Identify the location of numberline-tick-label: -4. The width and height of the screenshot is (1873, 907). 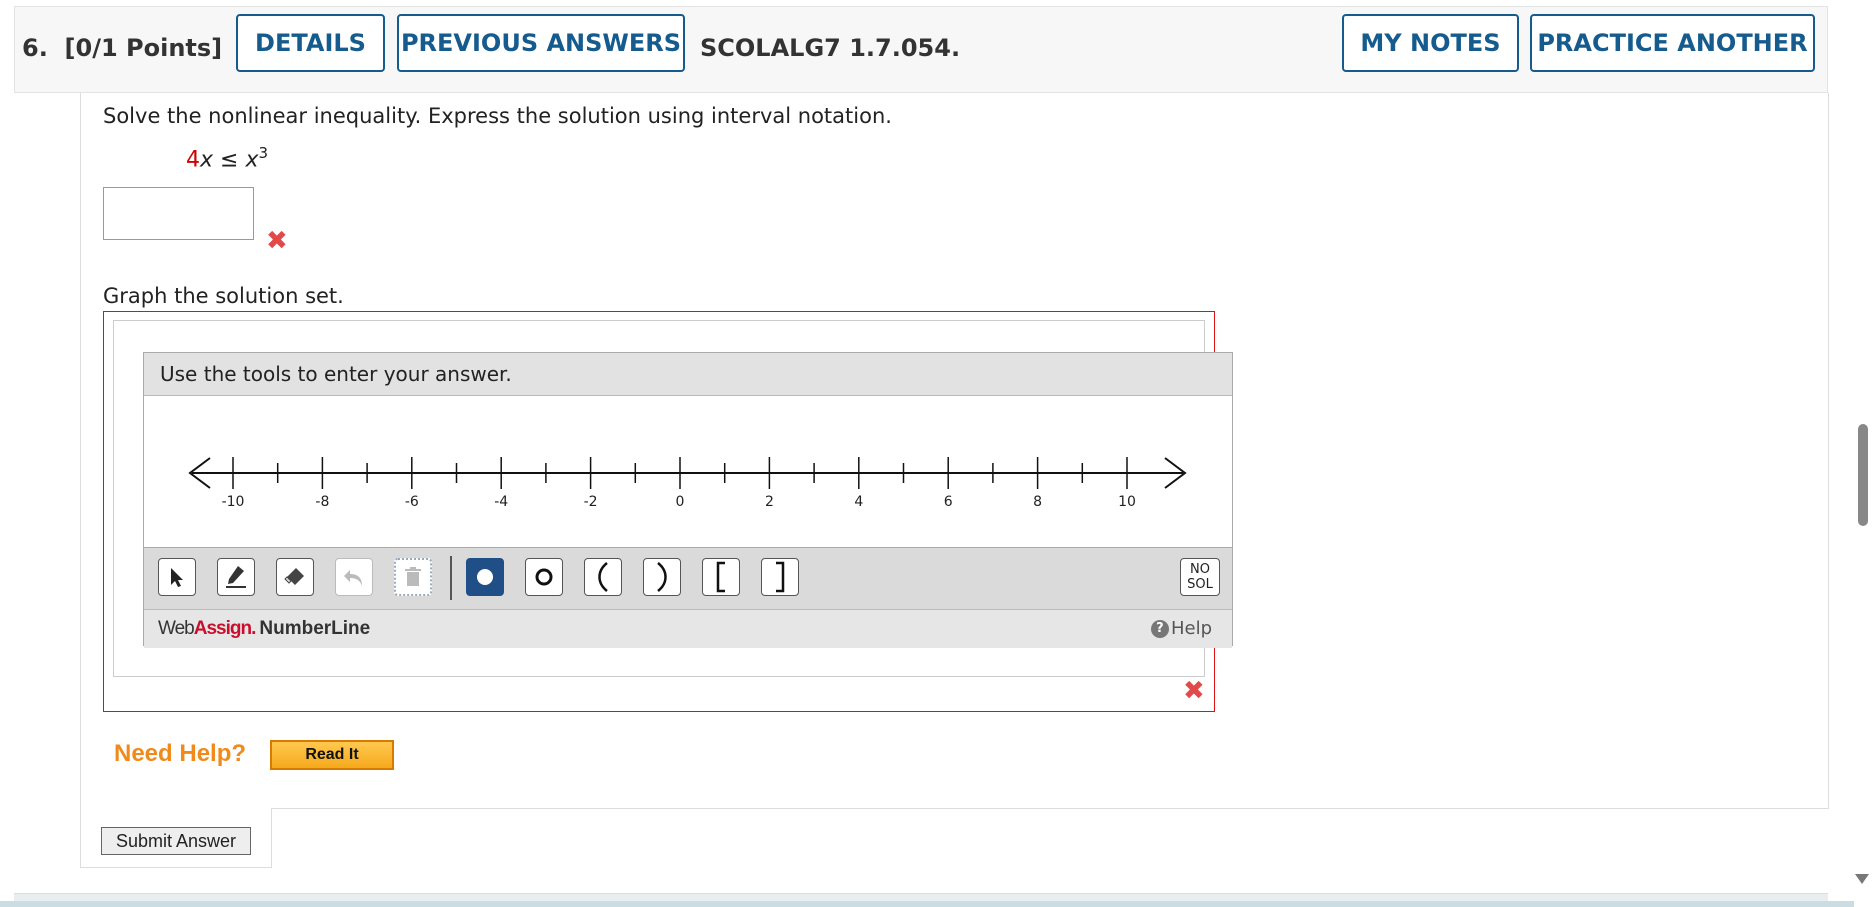
(501, 502).